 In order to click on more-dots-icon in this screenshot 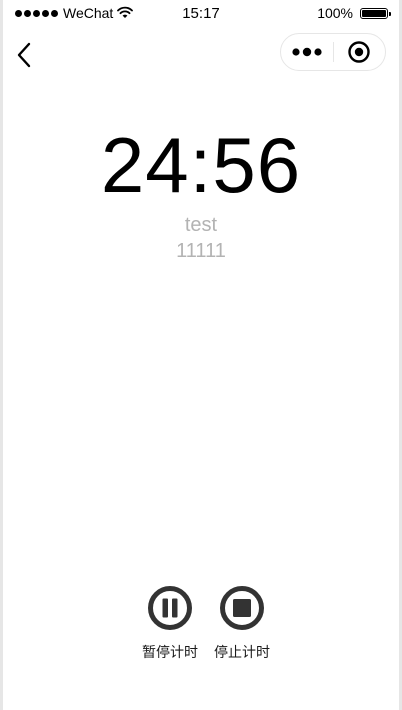, I will do `click(307, 52)`.